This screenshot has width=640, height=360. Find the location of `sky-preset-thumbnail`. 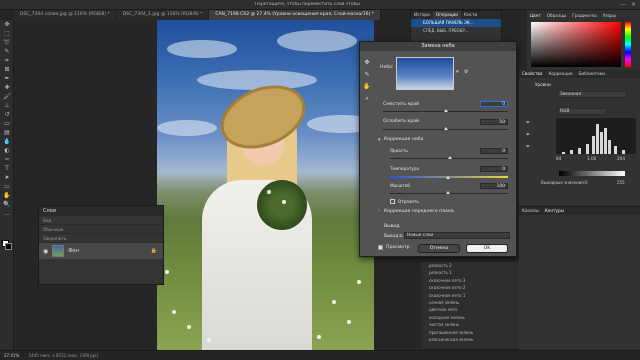

sky-preset-thumbnail is located at coordinates (425, 73).